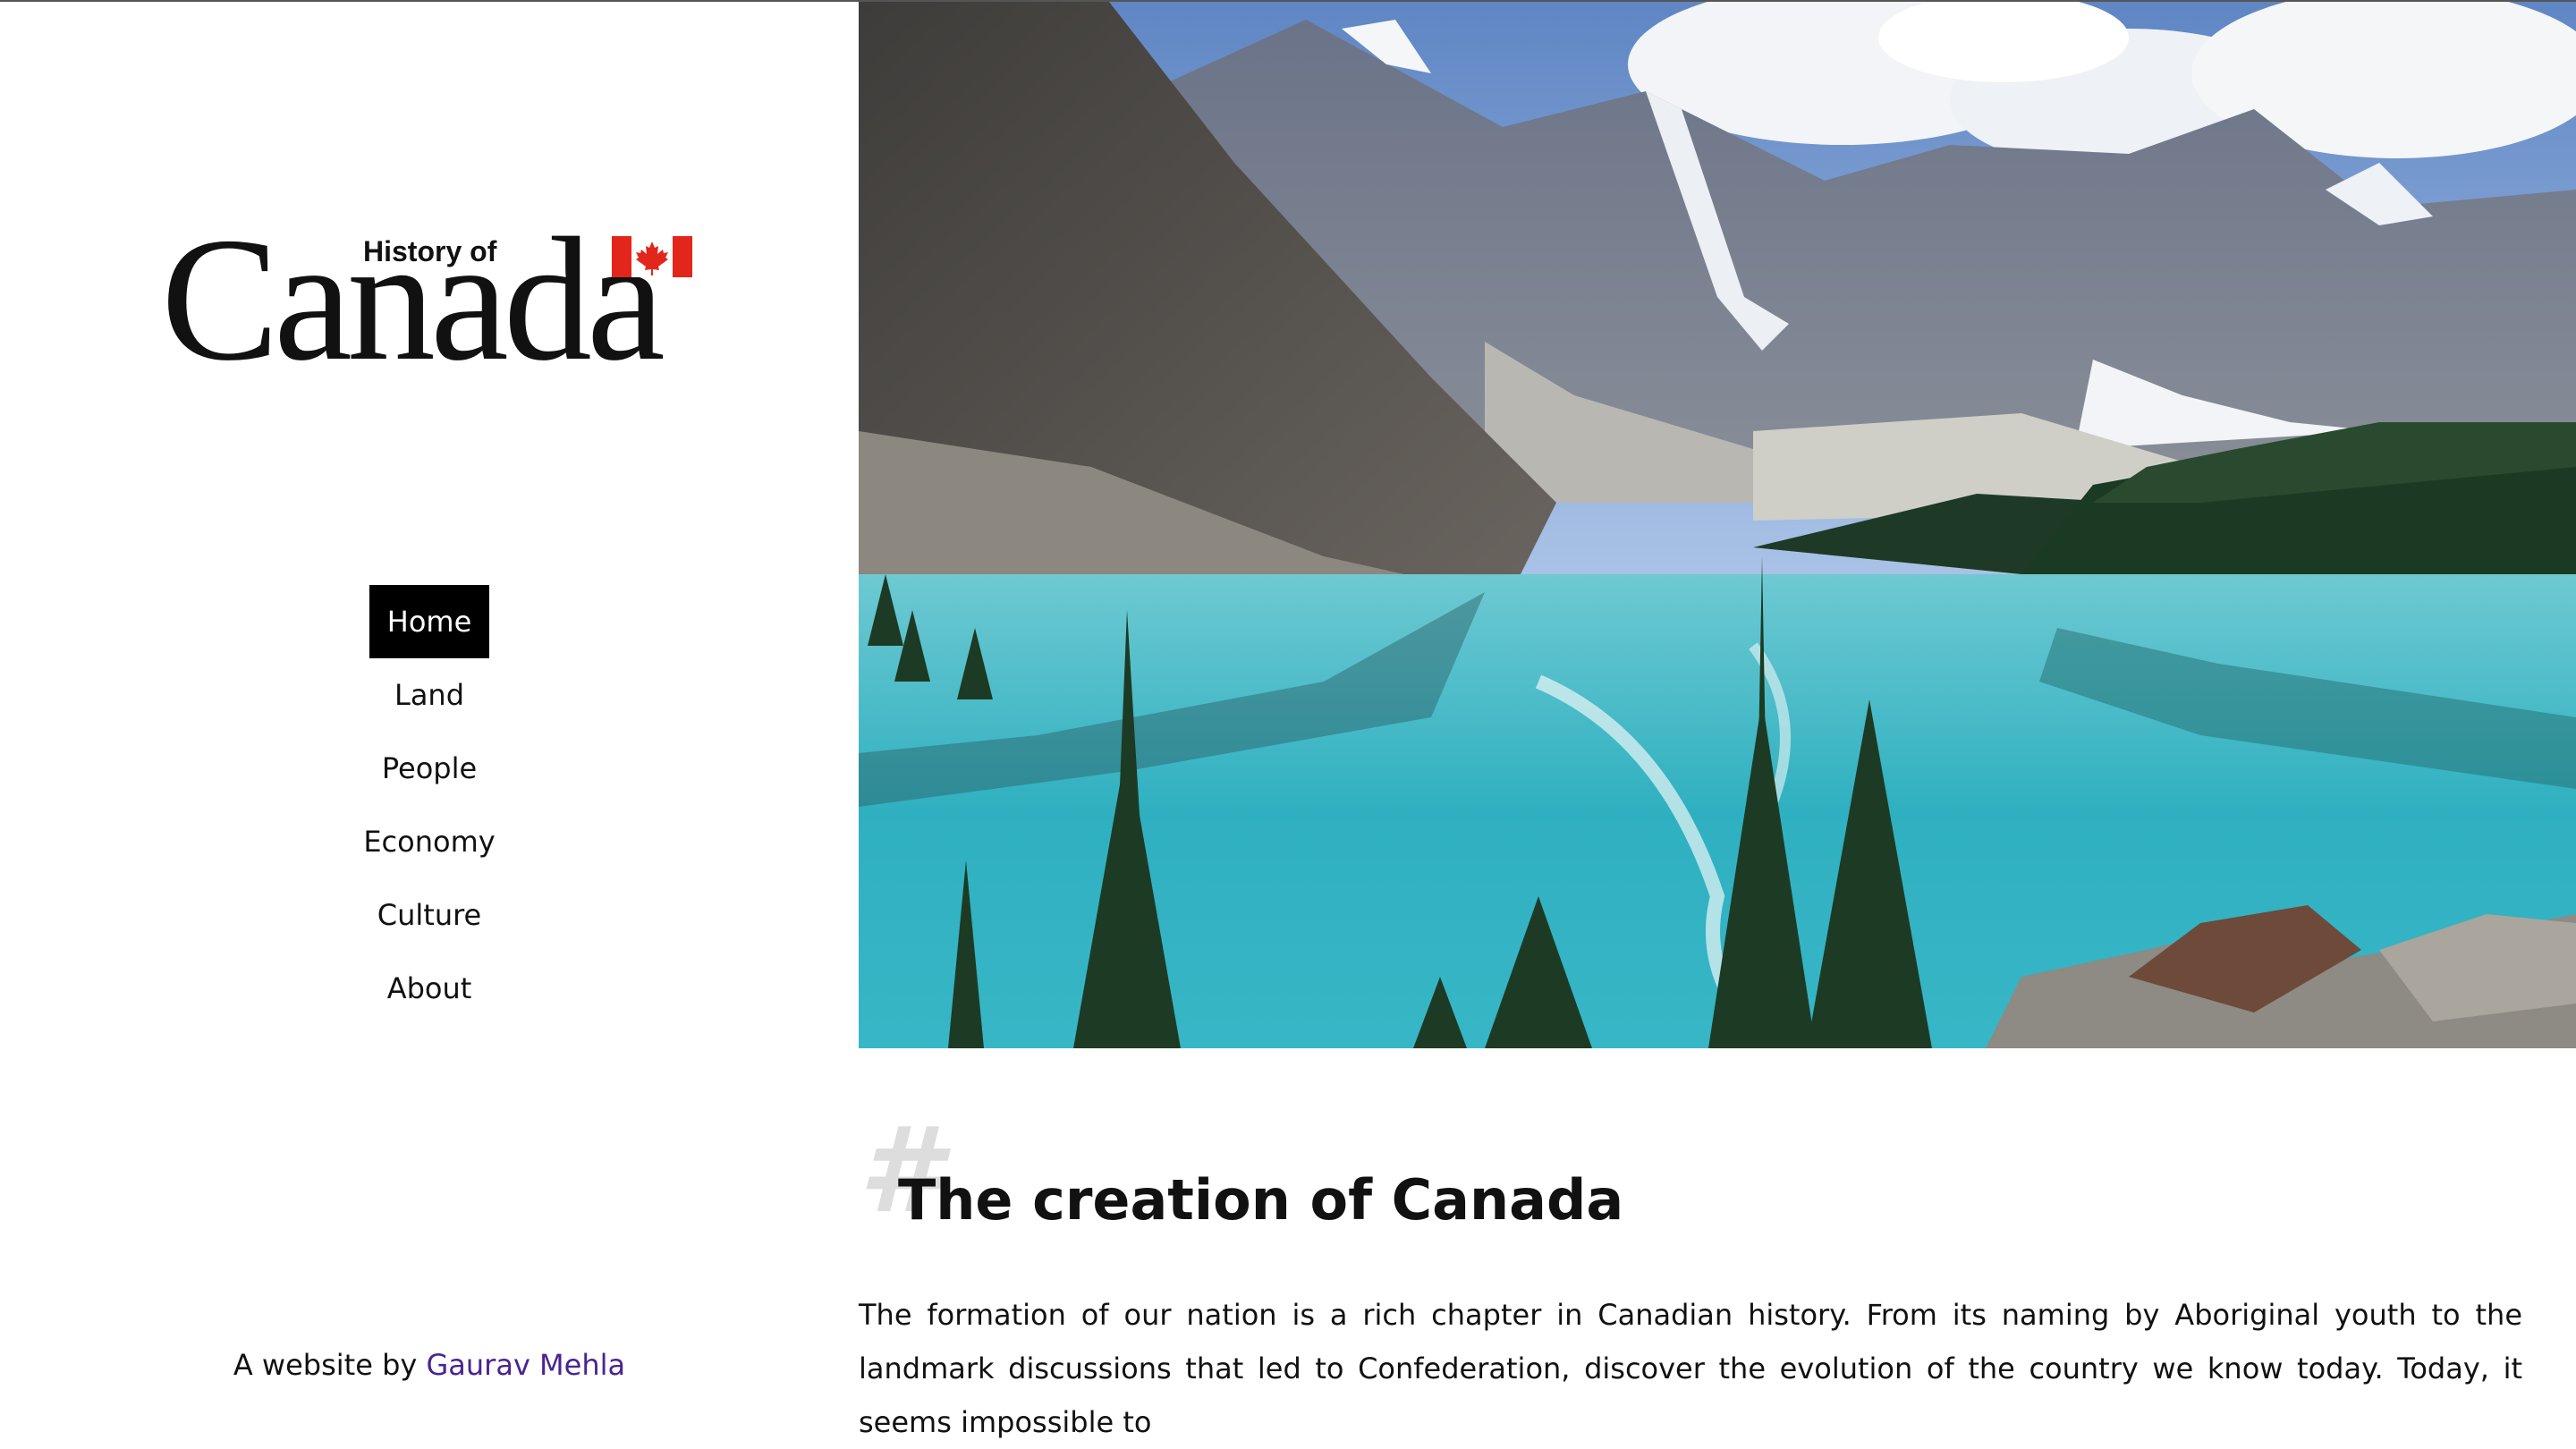 Image resolution: width=2576 pixels, height=1449 pixels. Describe the element at coordinates (432, 299) in the screenshot. I see `site-logo: Canada History of` at that location.